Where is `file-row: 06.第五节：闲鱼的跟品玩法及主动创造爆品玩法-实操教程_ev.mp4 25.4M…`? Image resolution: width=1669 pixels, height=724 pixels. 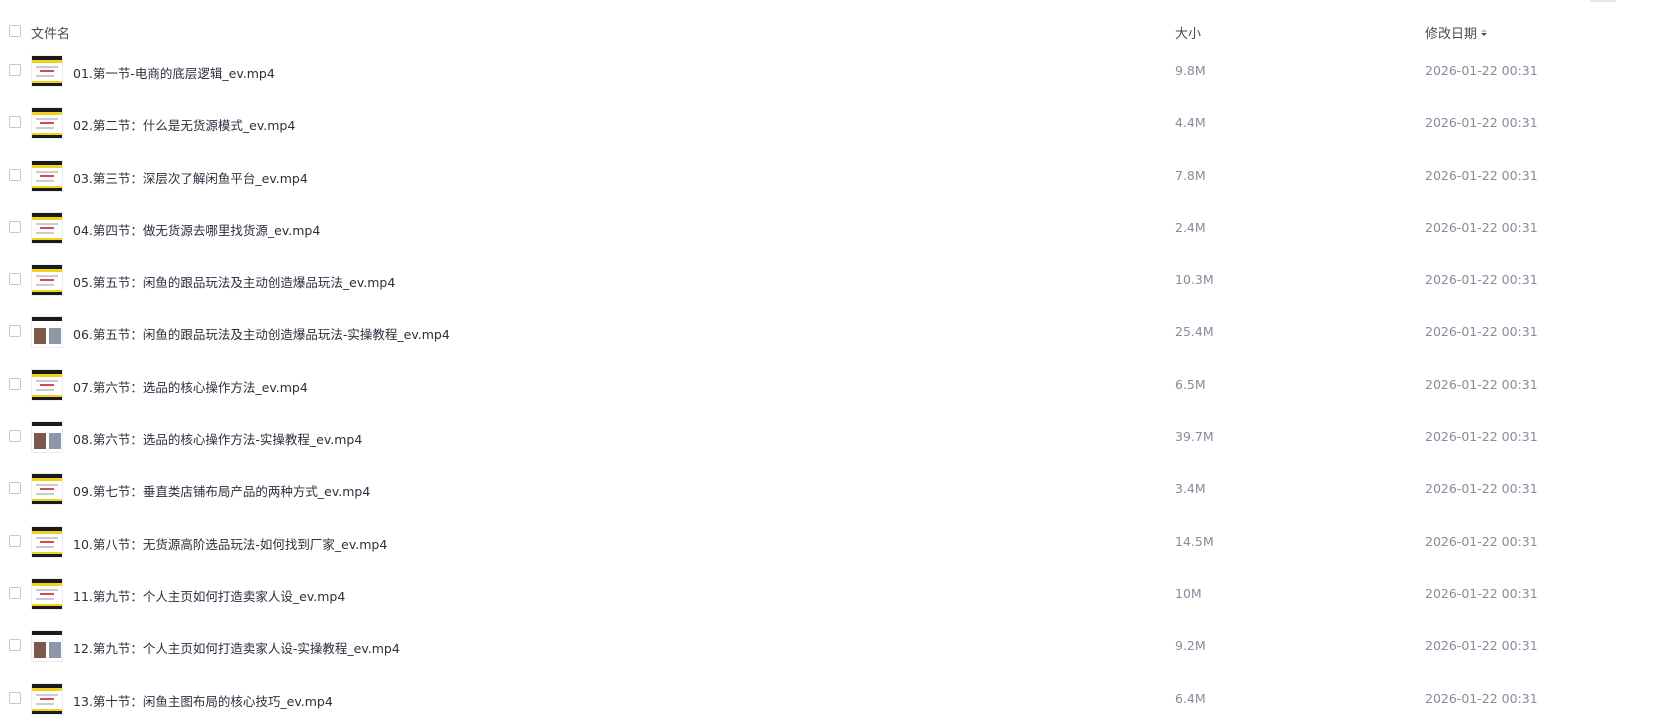 file-row: 06.第五节：闲鱼的跟品玩法及主动创造爆品玩法-实操教程_ev.mp4 25.4M… is located at coordinates (834, 333).